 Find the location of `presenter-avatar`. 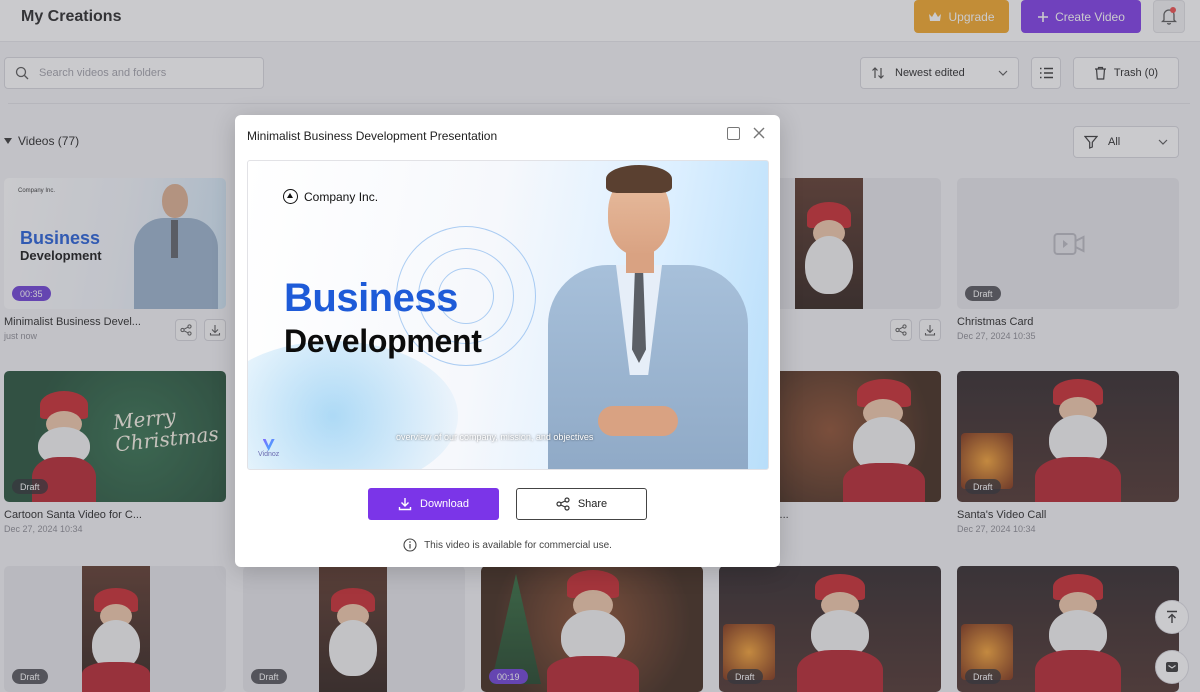

presenter-avatar is located at coordinates (653, 315).